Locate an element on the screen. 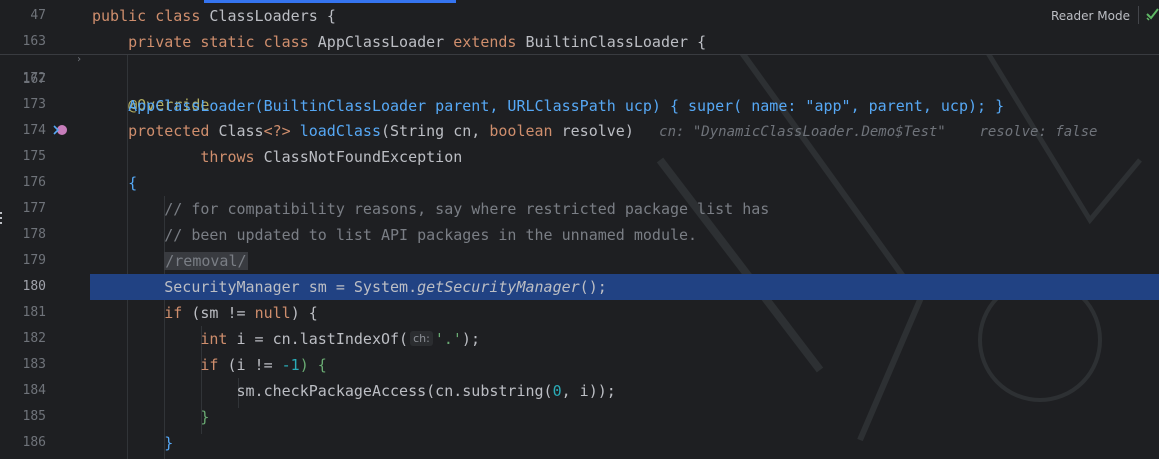 The height and width of the screenshot is (459, 1159). line-number: 185 is located at coordinates (34, 416).